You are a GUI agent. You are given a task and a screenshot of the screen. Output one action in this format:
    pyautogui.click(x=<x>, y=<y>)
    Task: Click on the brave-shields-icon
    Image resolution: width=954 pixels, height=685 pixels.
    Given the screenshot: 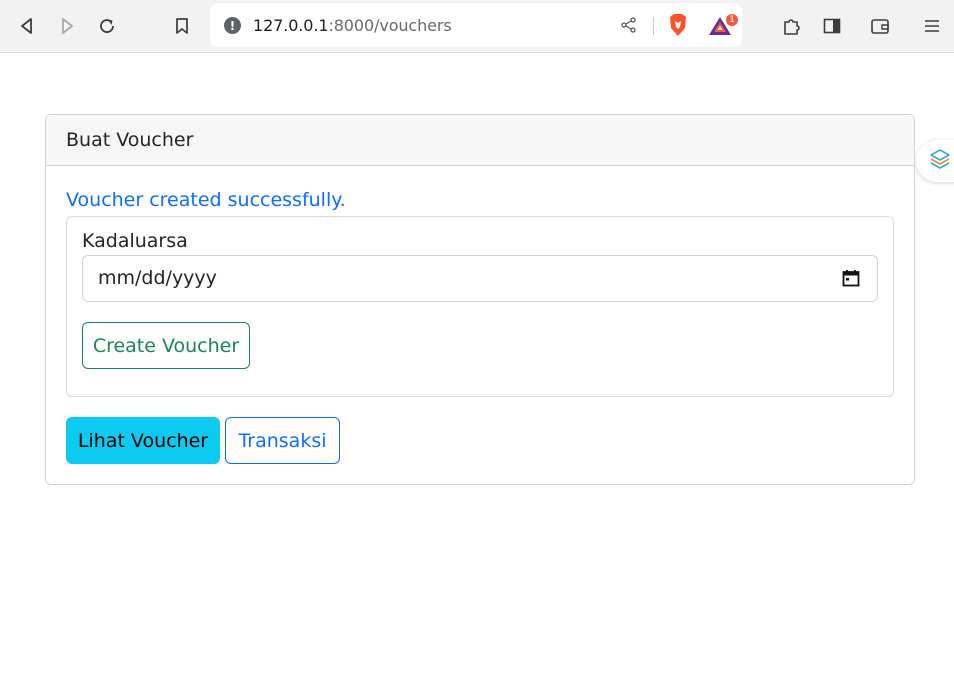 What is the action you would take?
    pyautogui.click(x=678, y=25)
    